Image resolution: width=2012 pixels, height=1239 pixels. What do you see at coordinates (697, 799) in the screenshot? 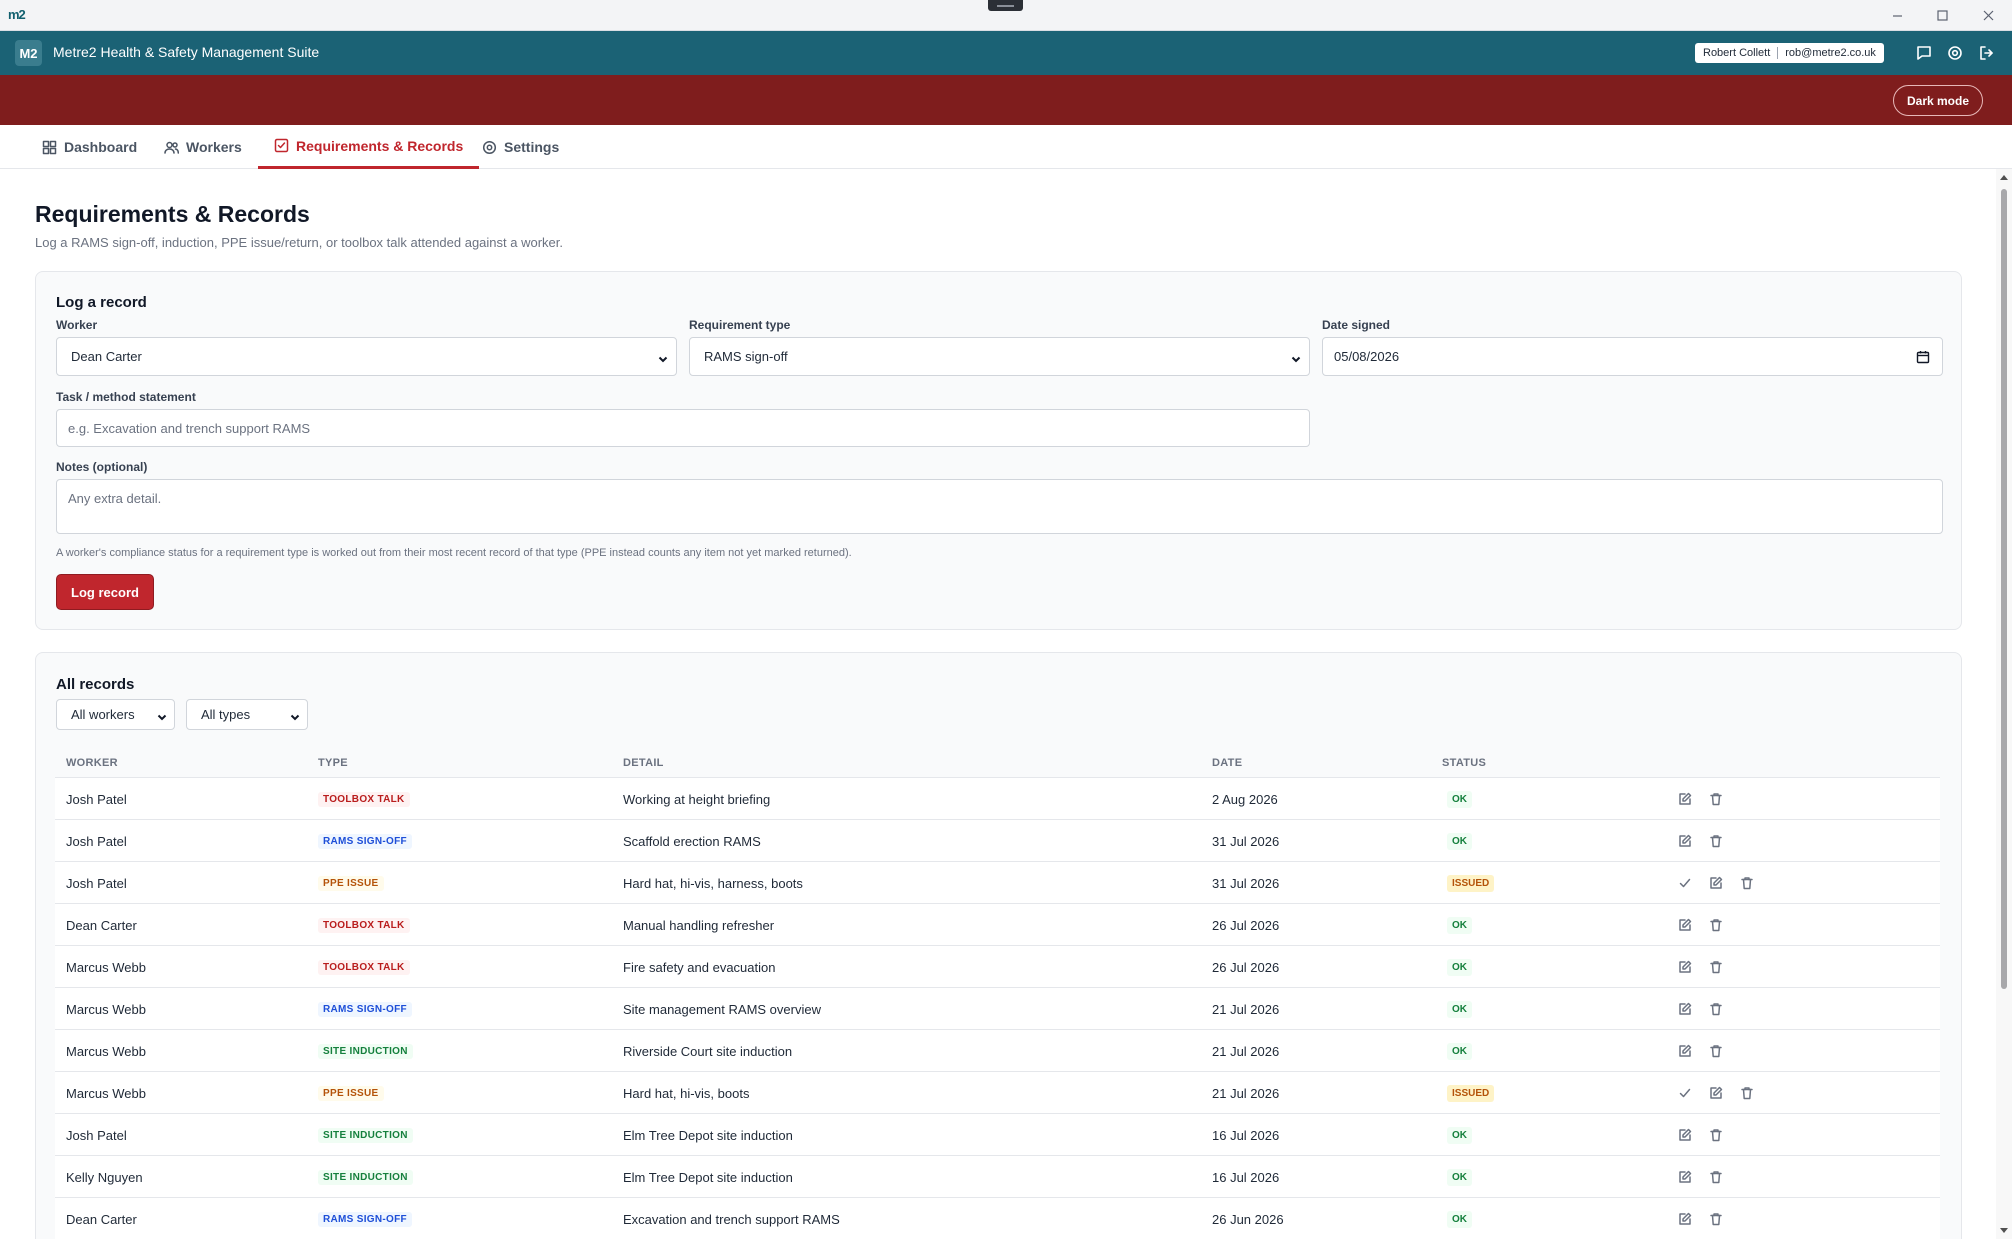
I see `row-detail: Working at height briefing` at bounding box center [697, 799].